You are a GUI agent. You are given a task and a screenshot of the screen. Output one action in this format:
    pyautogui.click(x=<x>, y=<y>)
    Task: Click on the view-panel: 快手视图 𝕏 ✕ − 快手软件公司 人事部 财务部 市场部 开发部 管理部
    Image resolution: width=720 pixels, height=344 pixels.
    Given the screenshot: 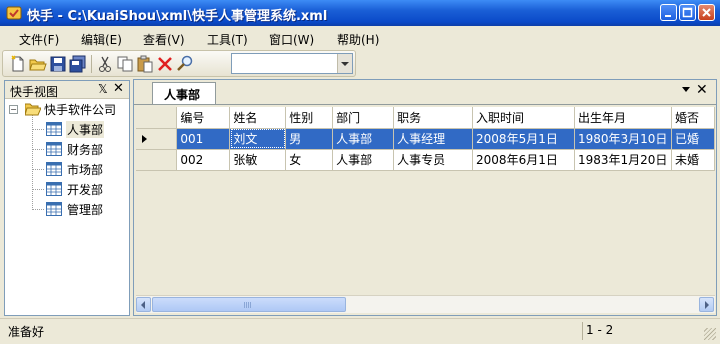 What is the action you would take?
    pyautogui.click(x=67, y=198)
    